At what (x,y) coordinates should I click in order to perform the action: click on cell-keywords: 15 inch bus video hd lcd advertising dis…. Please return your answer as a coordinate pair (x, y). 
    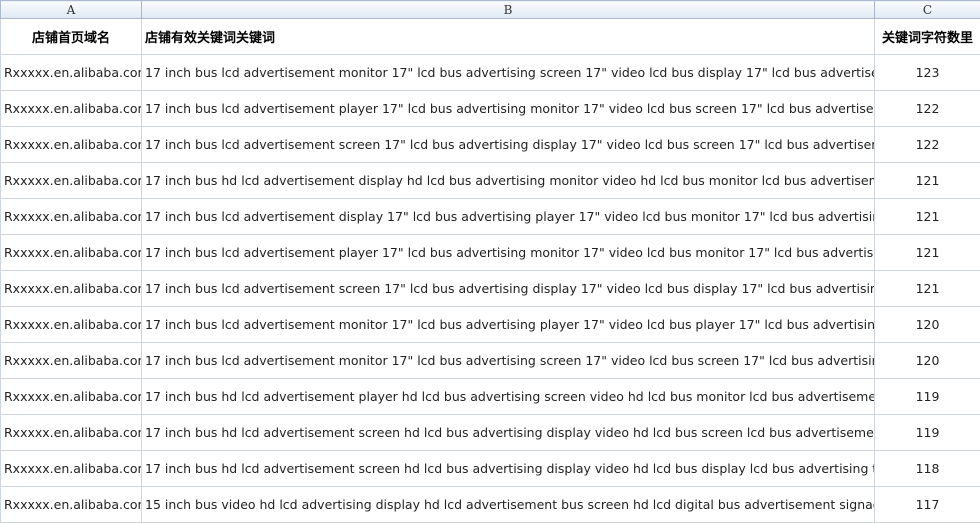
    Looking at the image, I should click on (508, 504).